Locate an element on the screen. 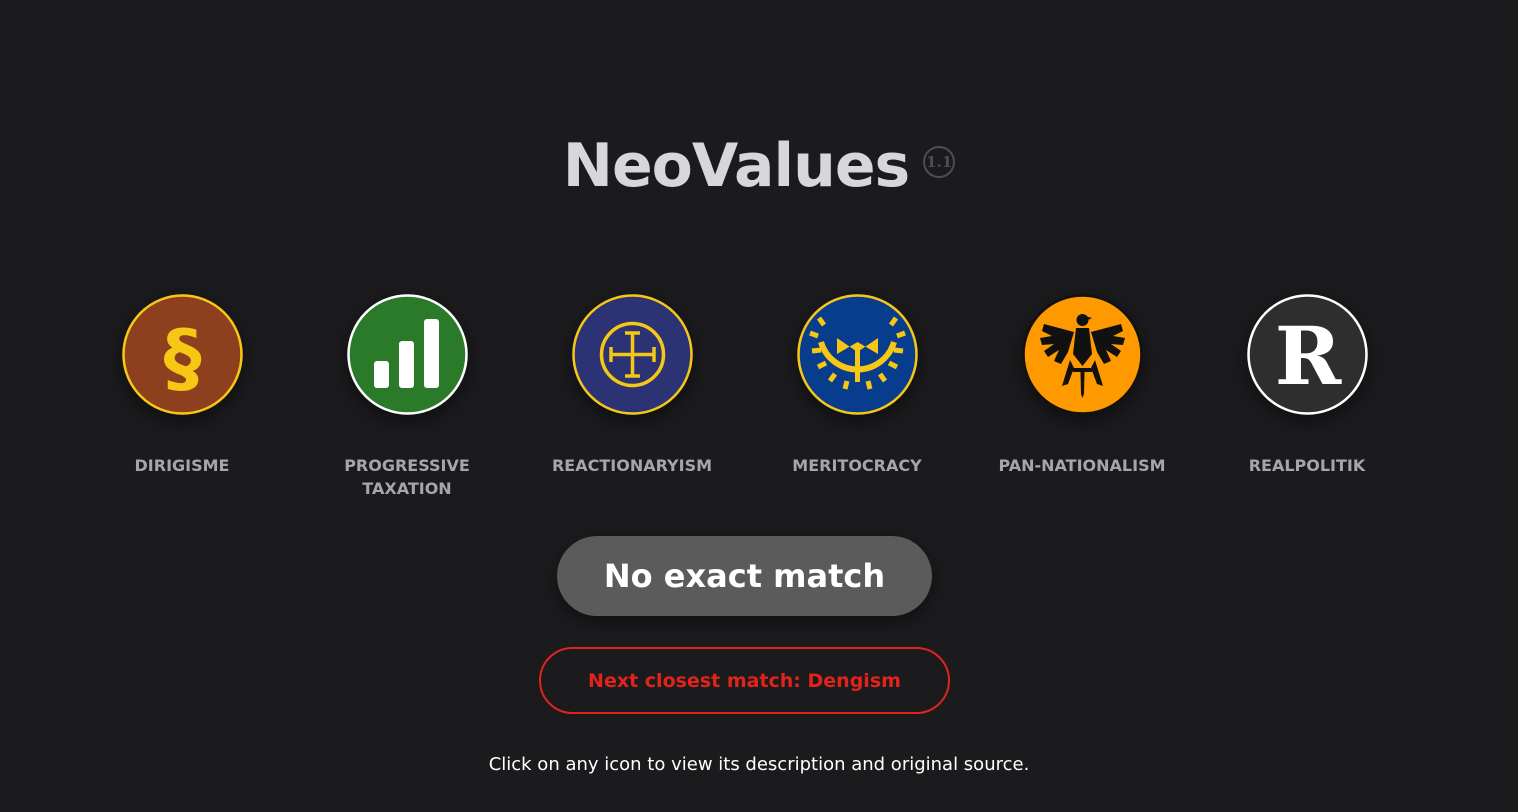 The image size is (1518, 812). result-item-pan-nationalism: PAN-NATIONALISM is located at coordinates (1082, 385).